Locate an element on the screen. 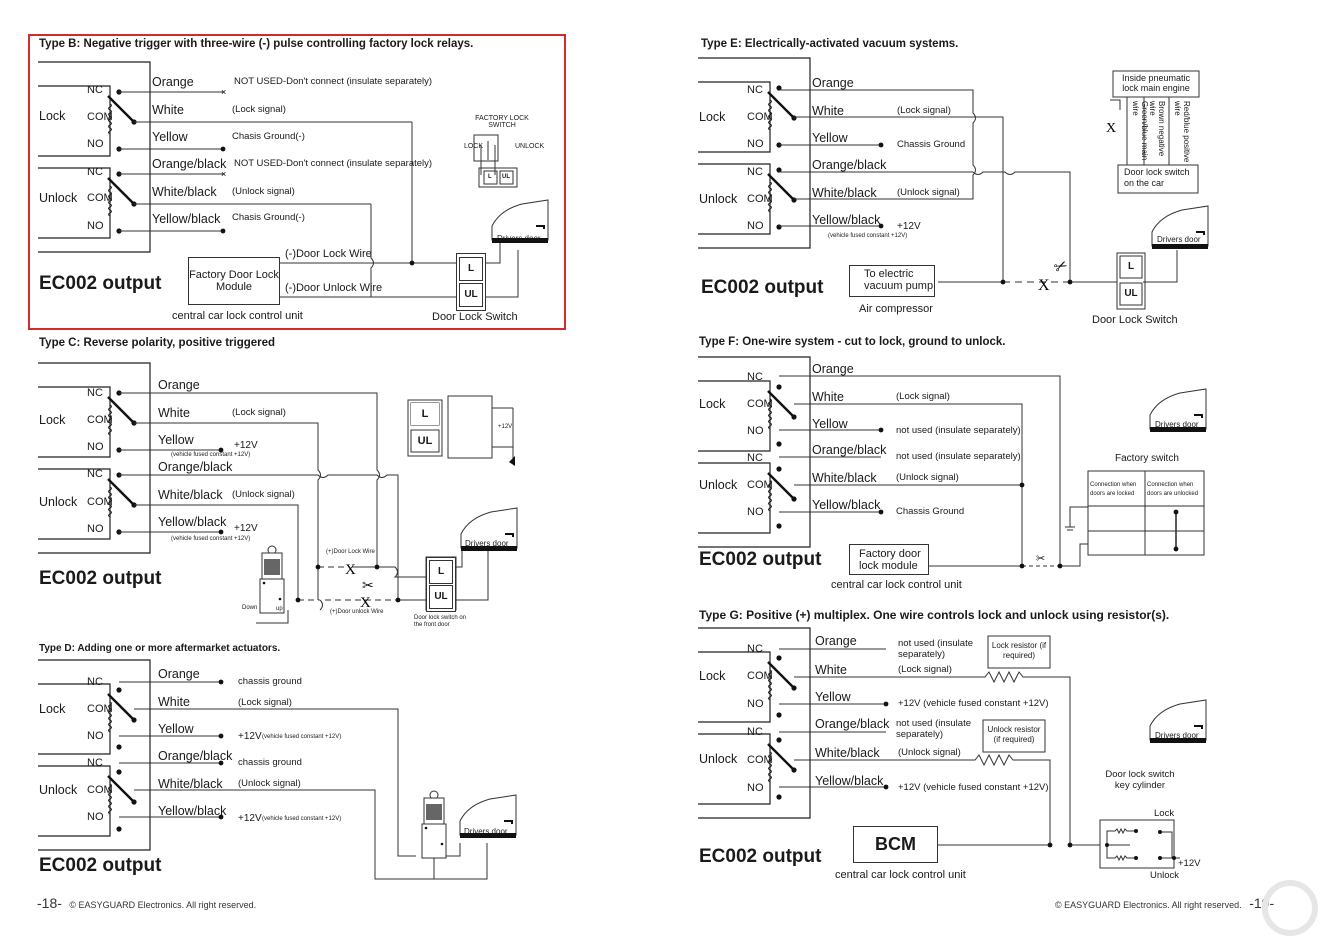 This screenshot has width=1322, height=944. door-lock-switch-caption: Door lock switch on the front door is located at coordinates (440, 621).